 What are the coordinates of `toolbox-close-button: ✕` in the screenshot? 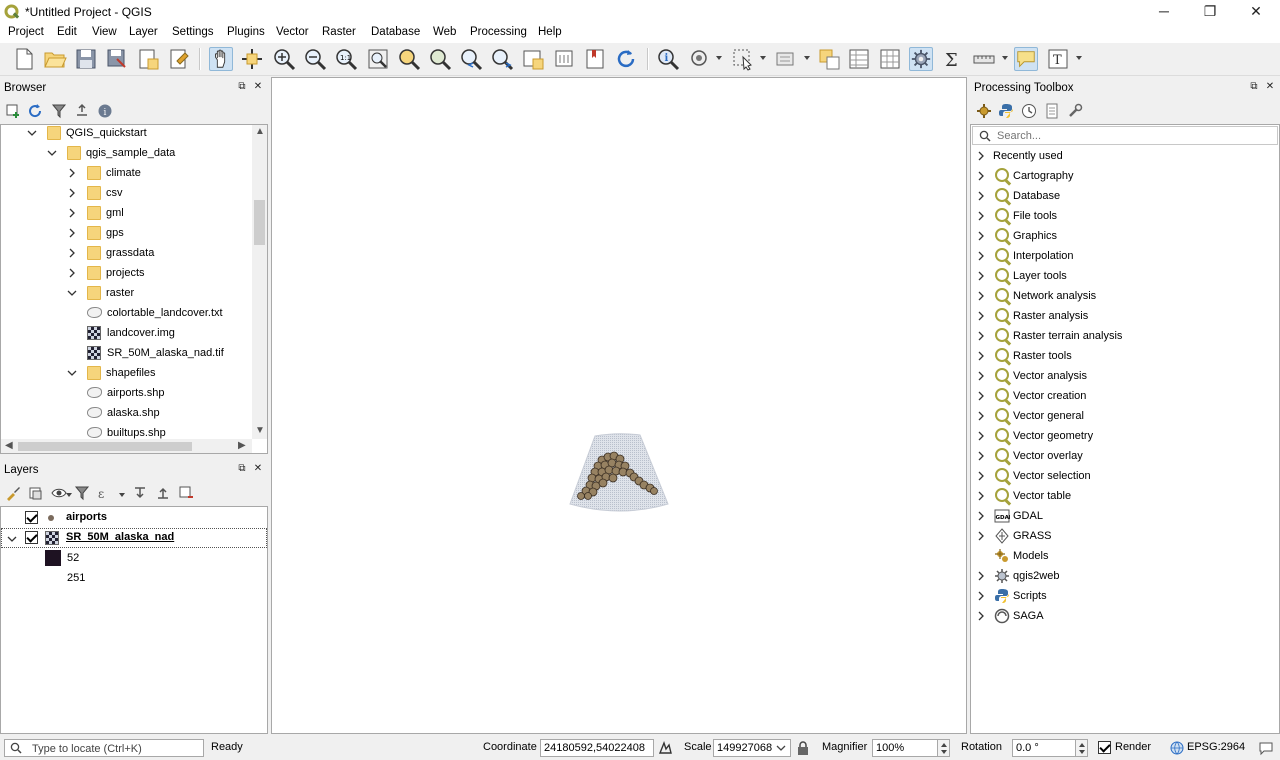 It's located at (1270, 87).